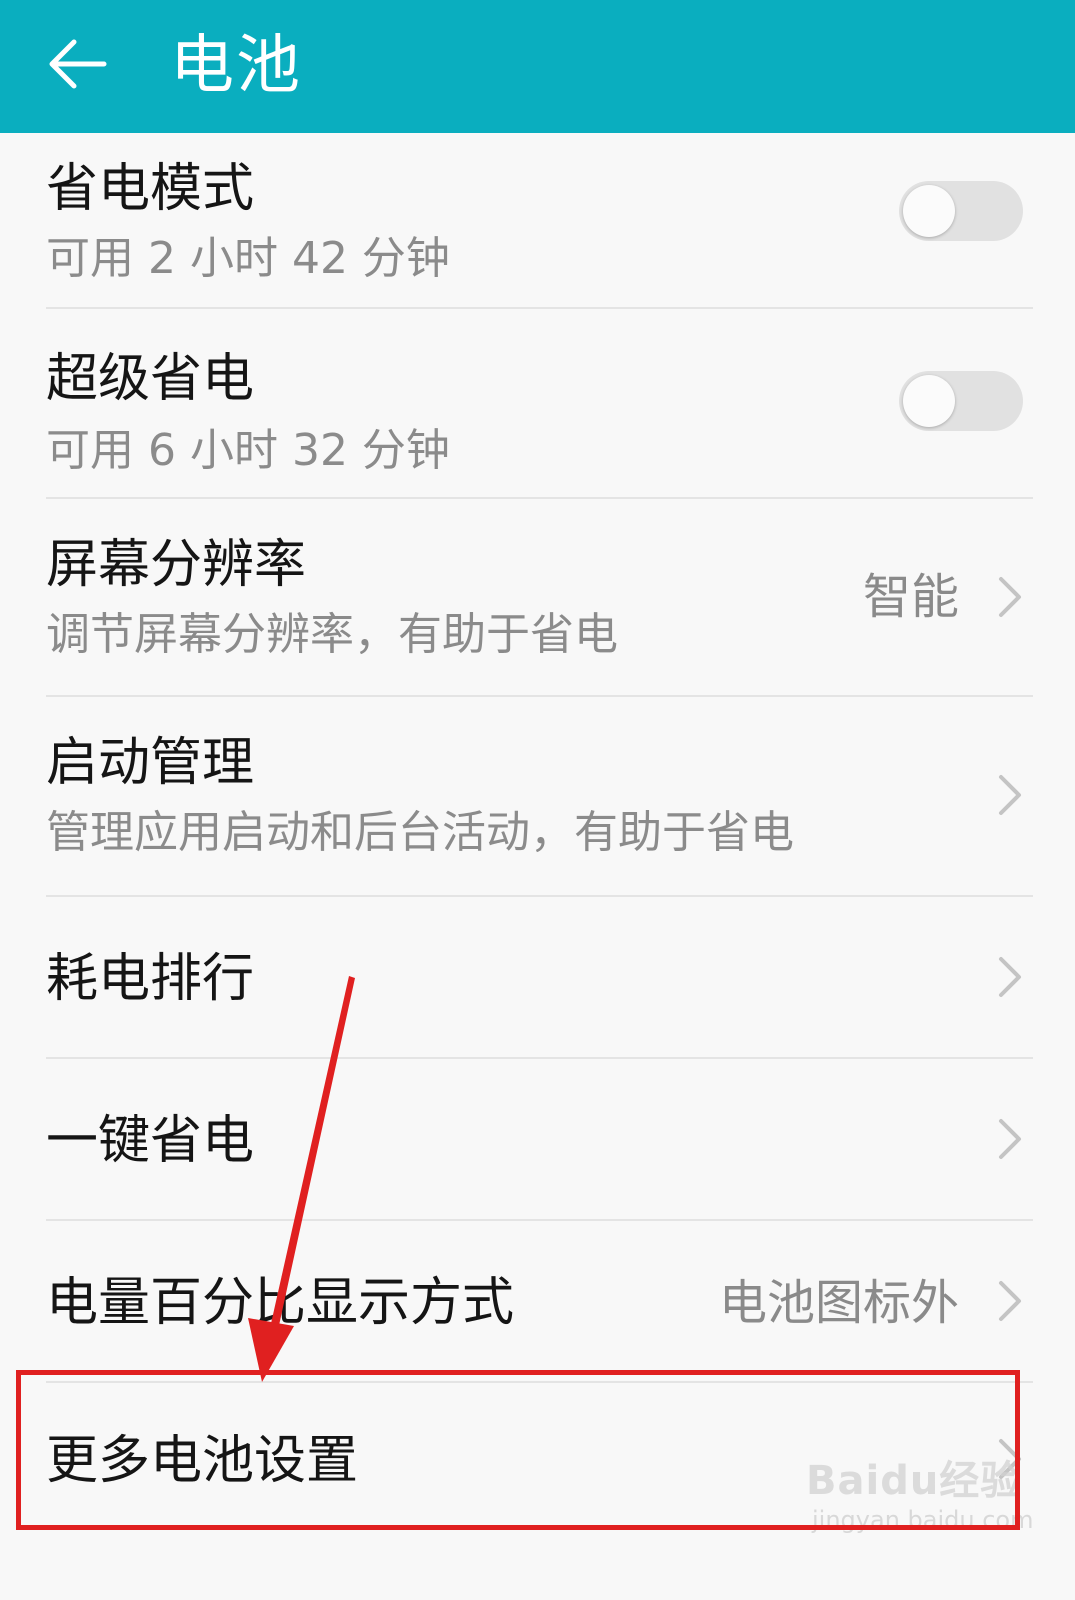 This screenshot has height=1600, width=1075. Describe the element at coordinates (420, 832) in the screenshot. I see `row-subtitle: 管理应用启动和后台活动，有助于省电` at that location.